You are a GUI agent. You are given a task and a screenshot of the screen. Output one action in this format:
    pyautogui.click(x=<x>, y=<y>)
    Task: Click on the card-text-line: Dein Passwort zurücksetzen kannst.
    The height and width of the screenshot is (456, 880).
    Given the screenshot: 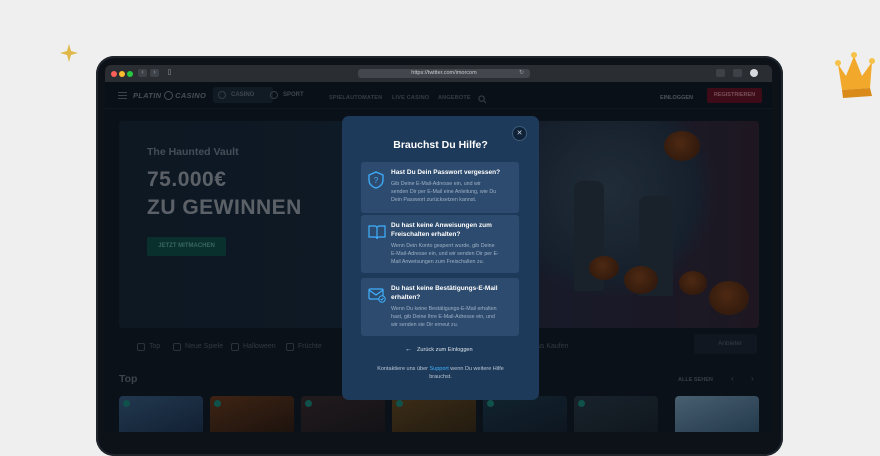 What is the action you would take?
    pyautogui.click(x=434, y=200)
    